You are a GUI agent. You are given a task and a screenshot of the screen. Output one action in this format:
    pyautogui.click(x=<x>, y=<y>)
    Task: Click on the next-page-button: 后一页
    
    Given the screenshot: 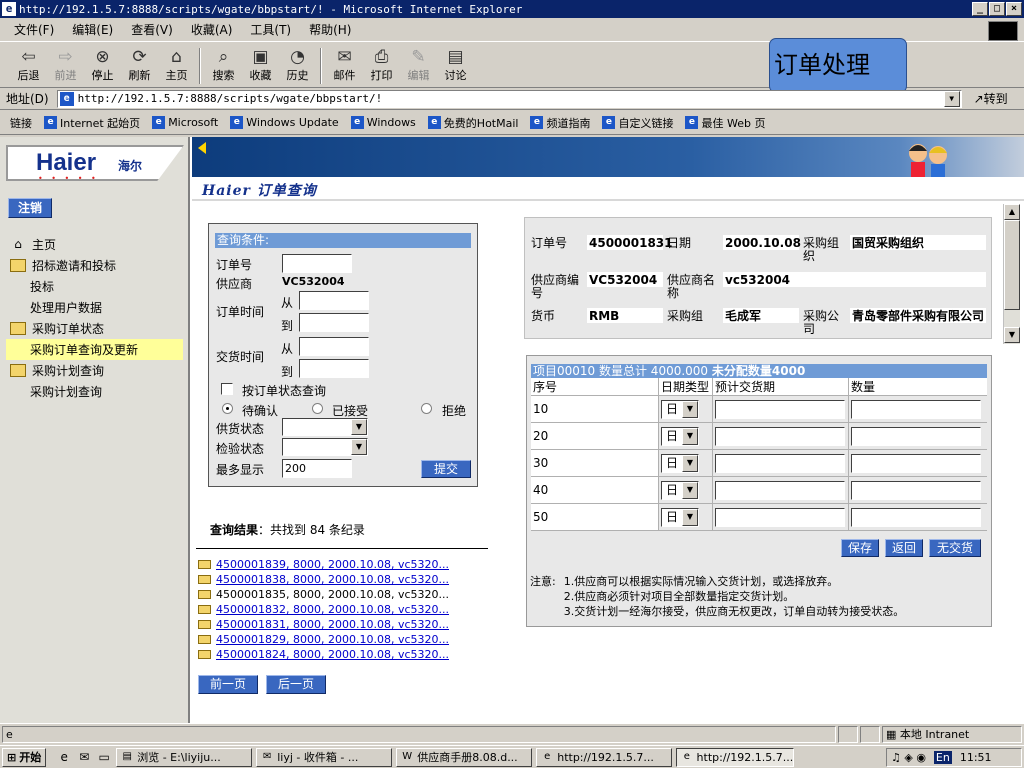 What is the action you would take?
    pyautogui.click(x=296, y=684)
    